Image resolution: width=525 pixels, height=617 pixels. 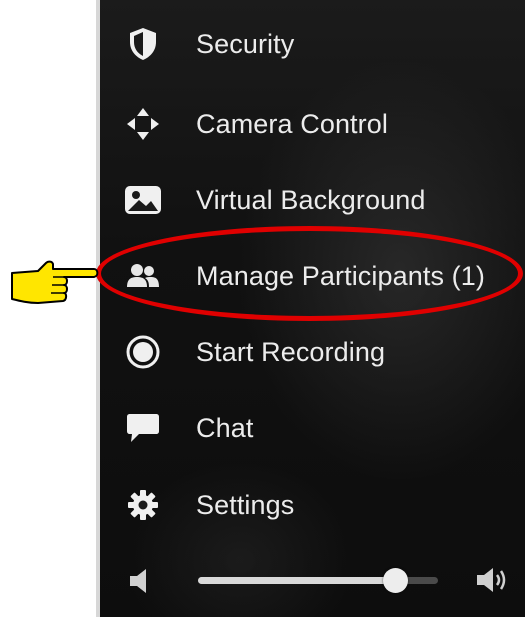 I want to click on volume-control, so click(x=312, y=579).